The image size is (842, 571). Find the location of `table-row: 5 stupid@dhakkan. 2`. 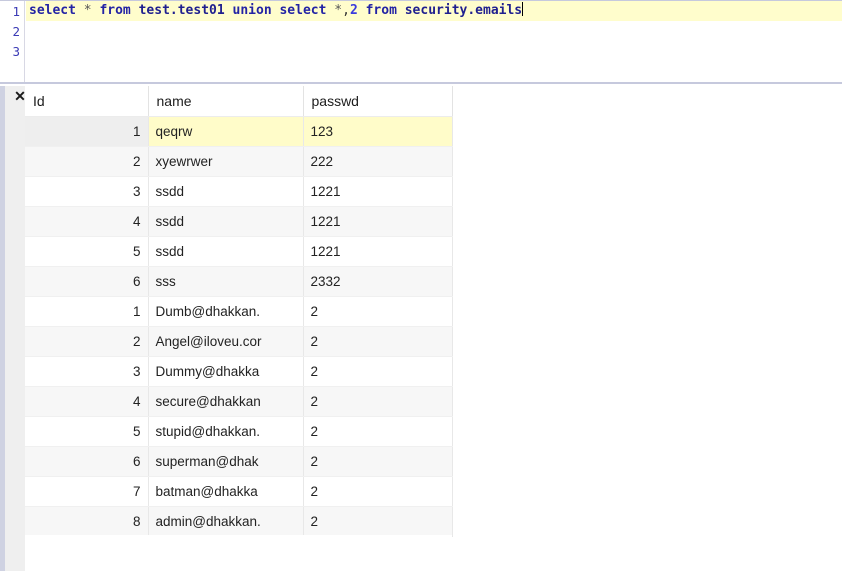

table-row: 5 stupid@dhakkan. 2 is located at coordinates (239, 431).